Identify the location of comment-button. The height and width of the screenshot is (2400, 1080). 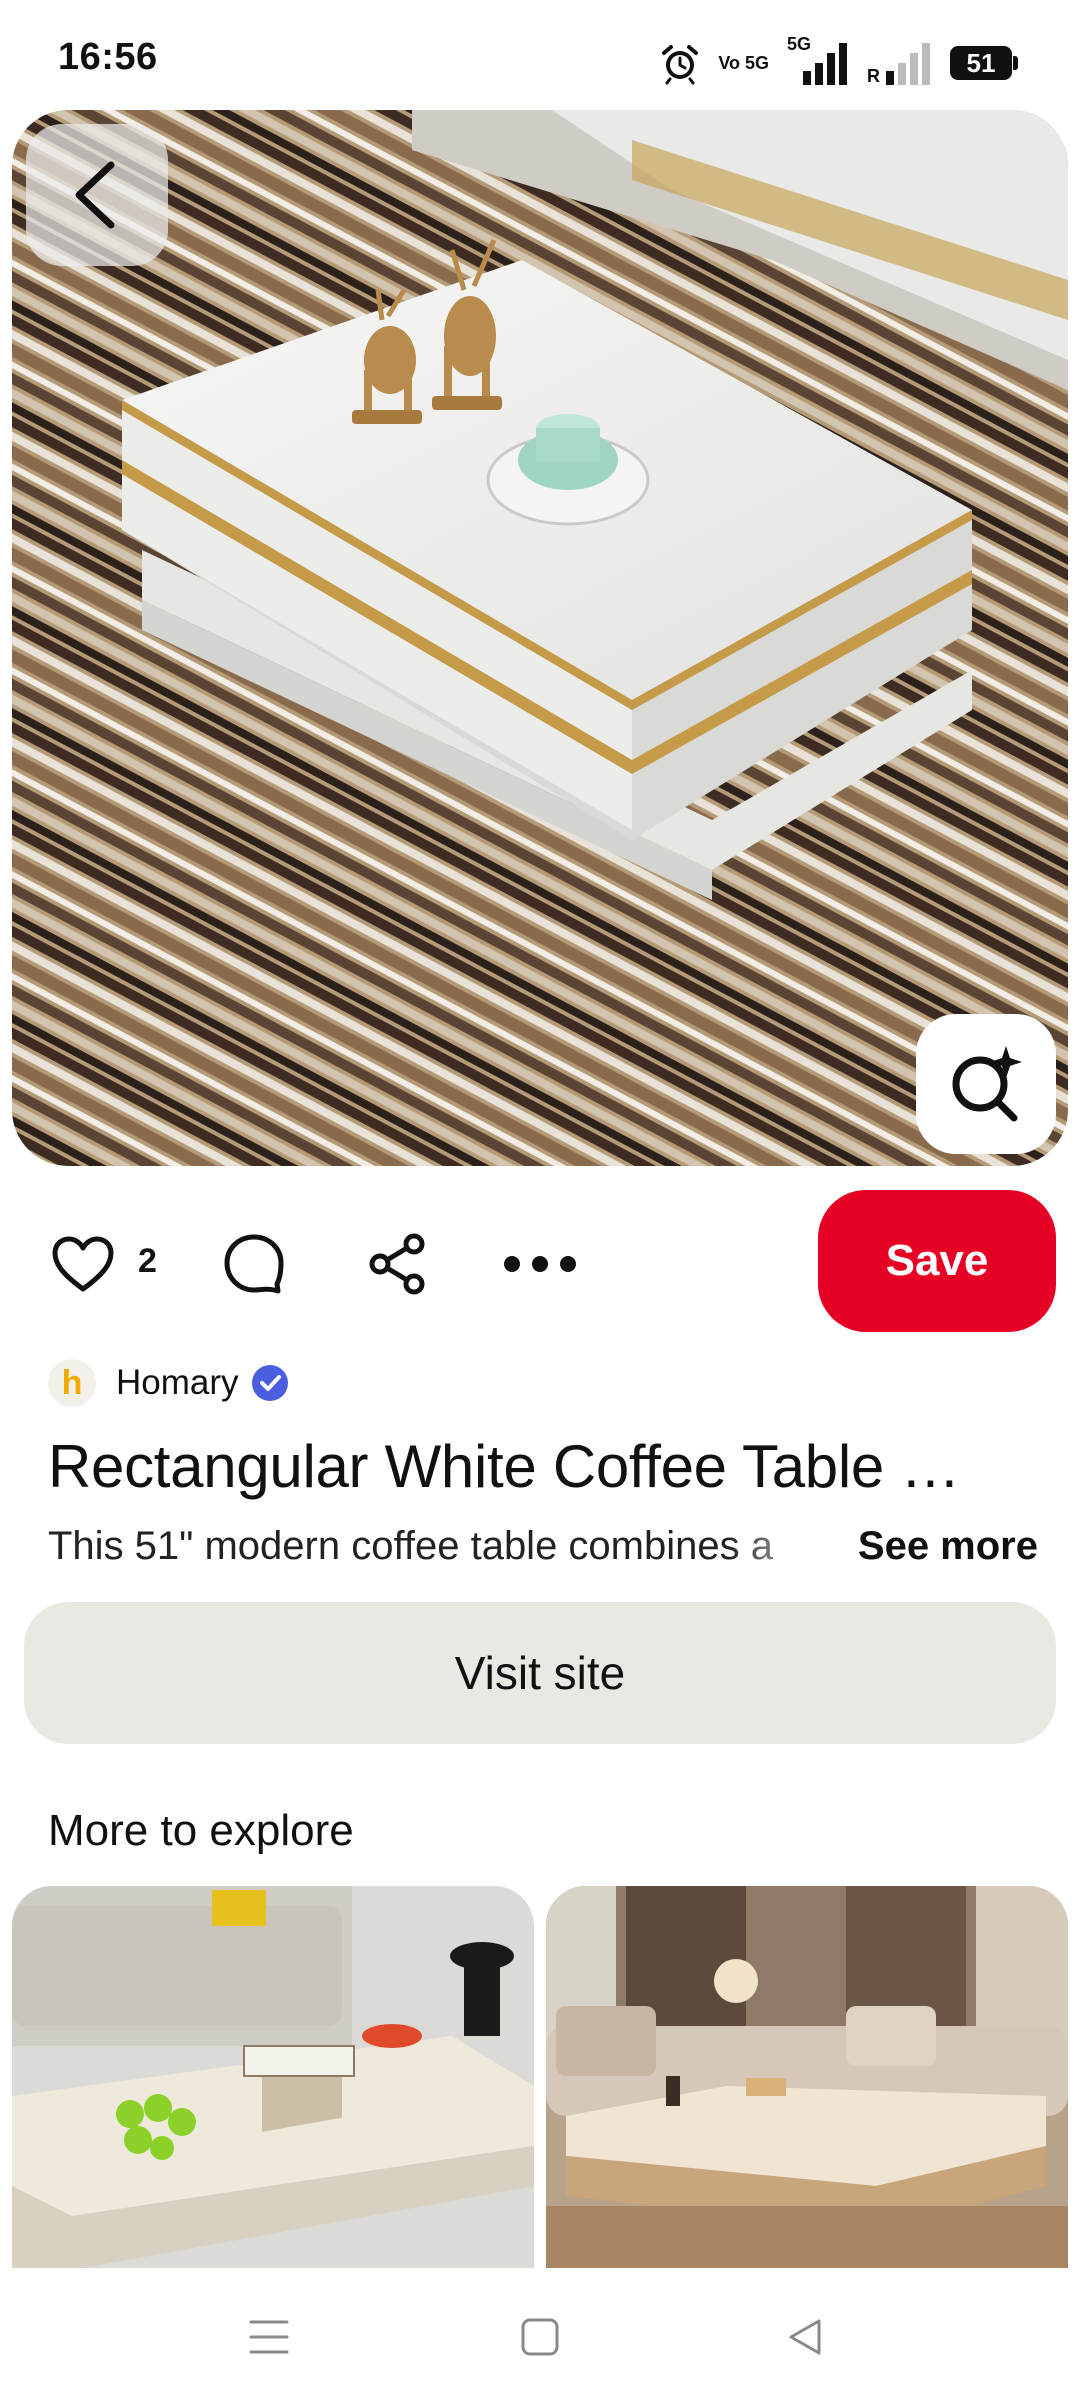
(254, 1264).